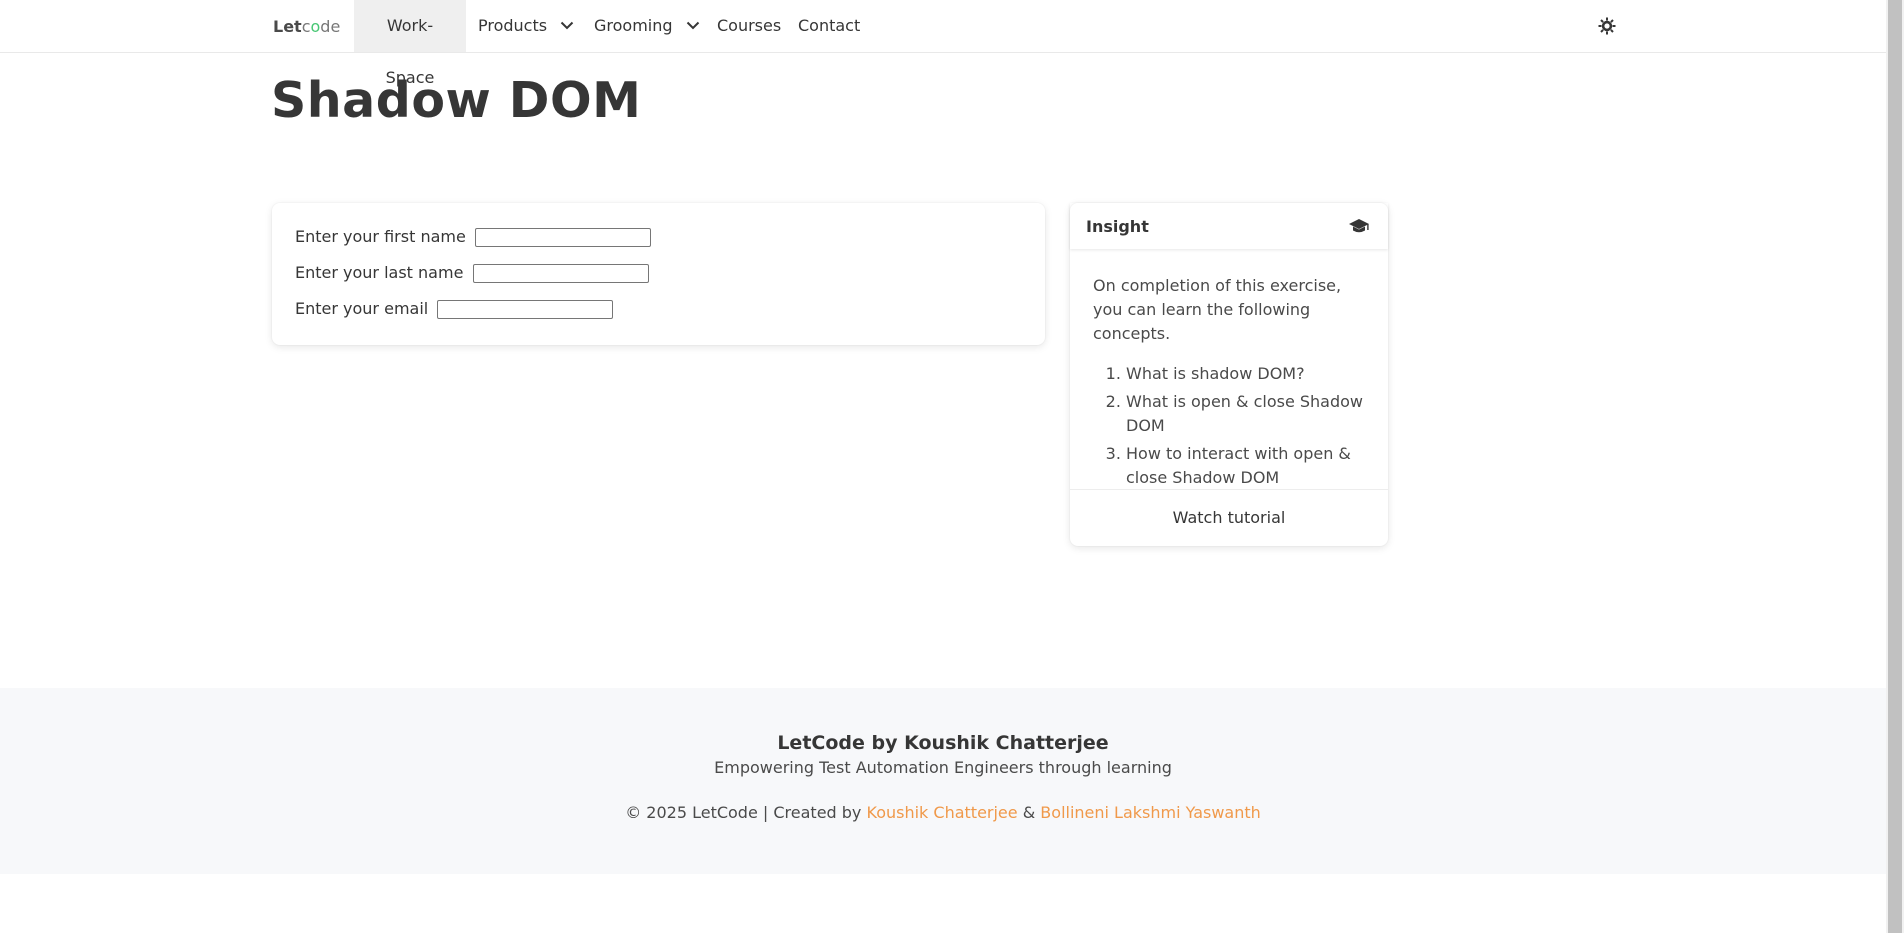 The height and width of the screenshot is (933, 1904). What do you see at coordinates (560, 273) in the screenshot?
I see `last-name-input` at bounding box center [560, 273].